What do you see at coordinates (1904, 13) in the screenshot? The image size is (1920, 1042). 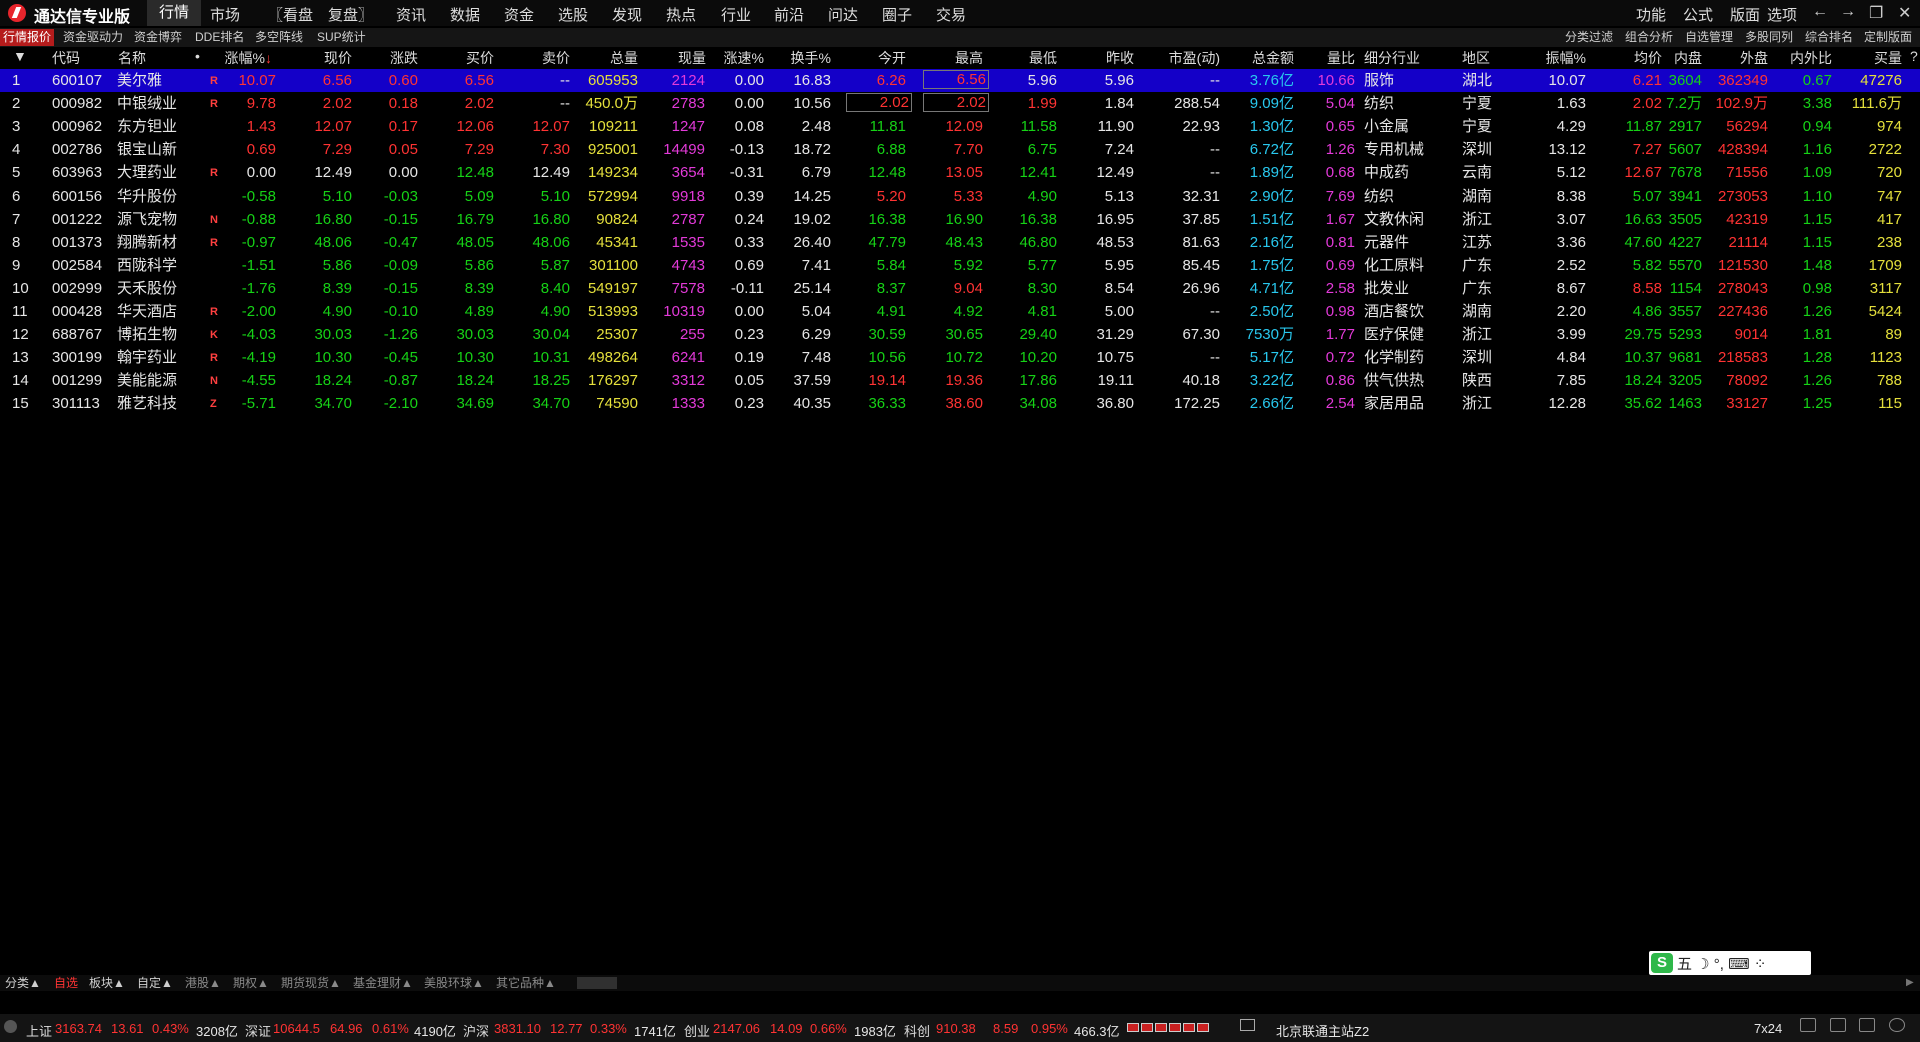 I see `close-window-icon: ✕` at bounding box center [1904, 13].